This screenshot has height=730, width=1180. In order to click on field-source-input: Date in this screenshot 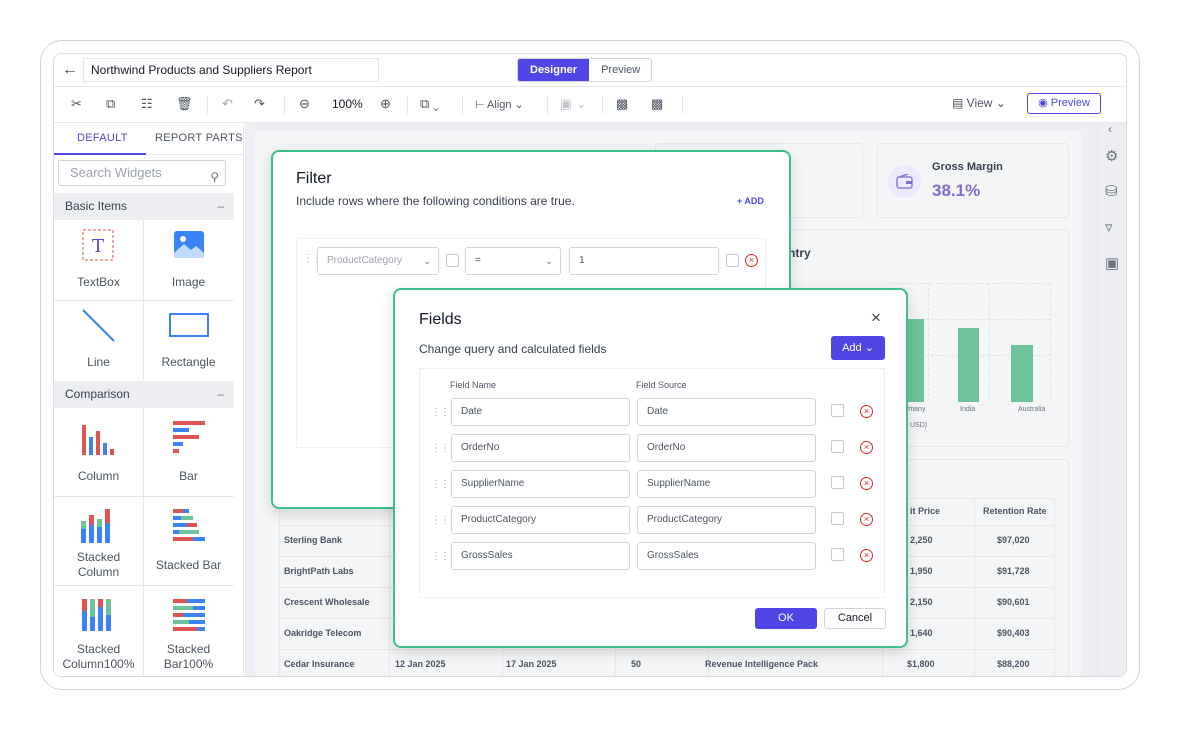, I will do `click(726, 412)`.